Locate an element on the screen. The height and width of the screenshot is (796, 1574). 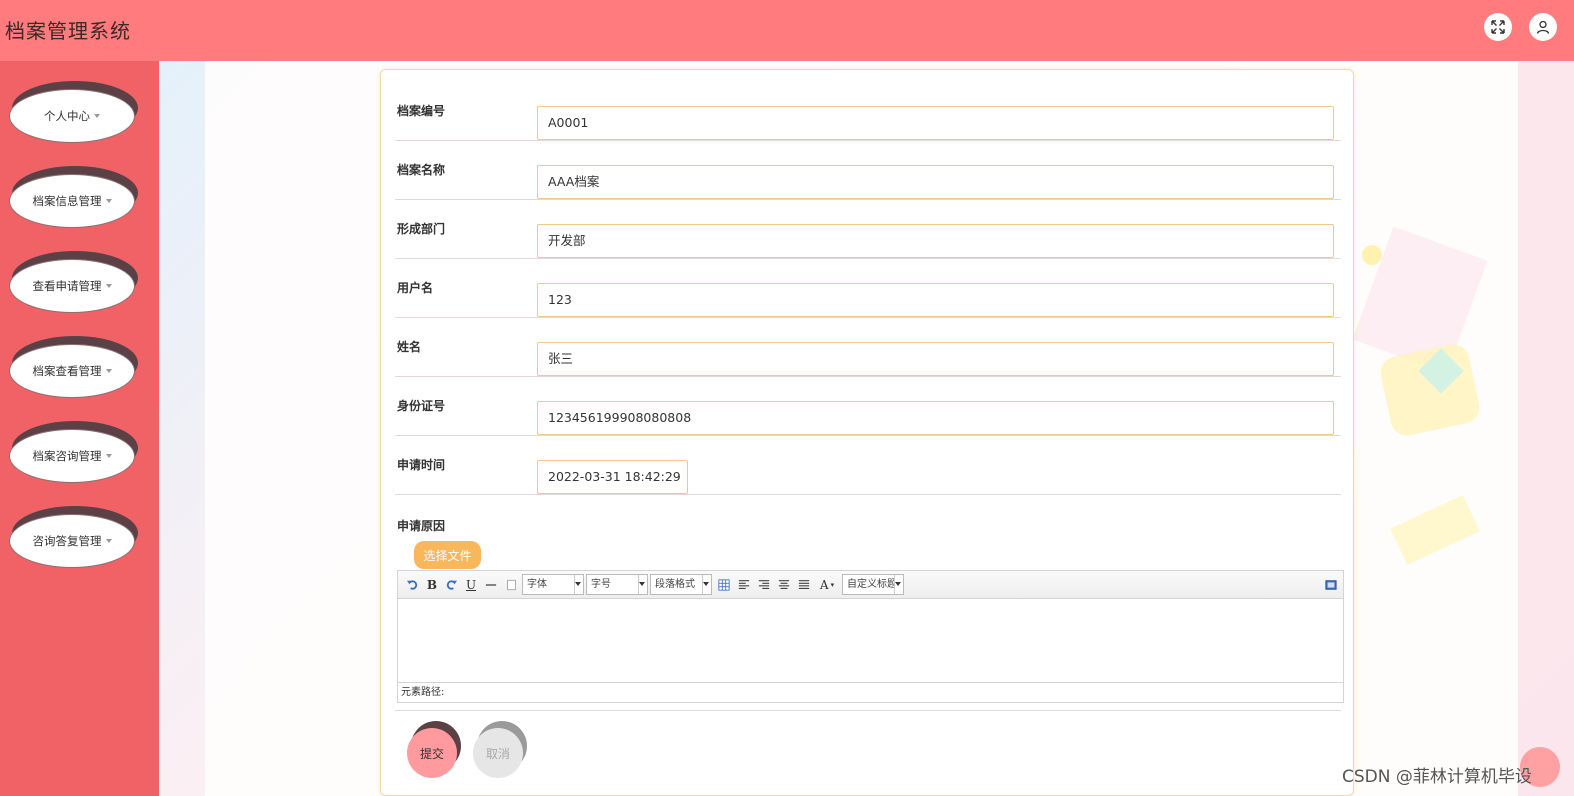
form-row-department: 形成部门 开发部 is located at coordinates (868, 229).